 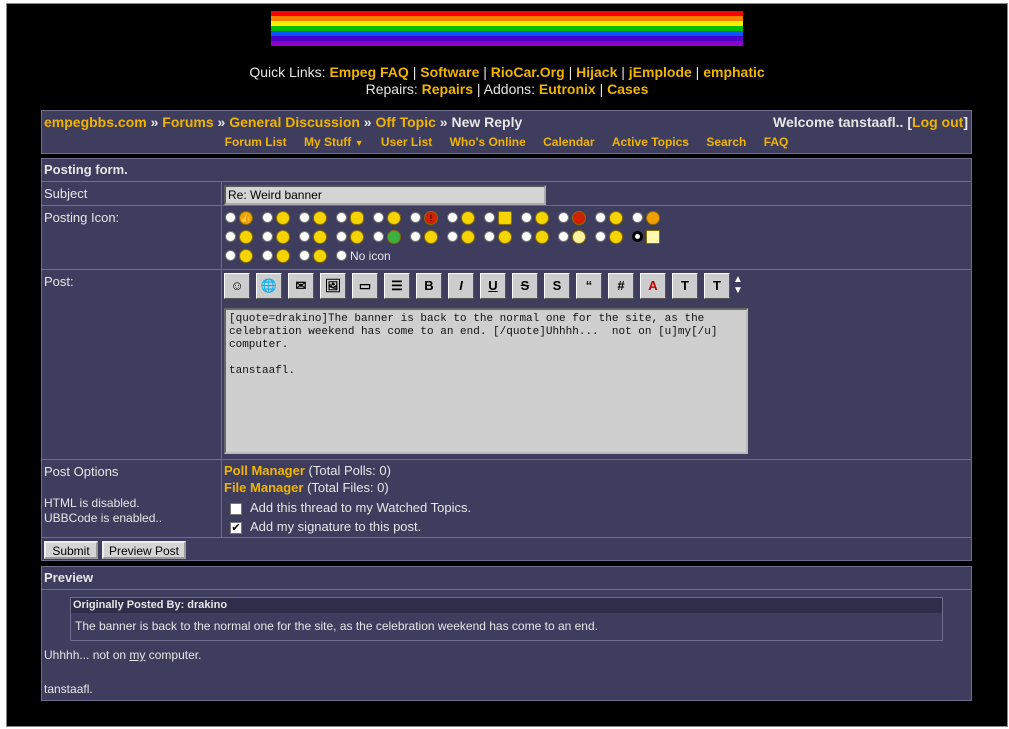 What do you see at coordinates (870, 122) in the screenshot?
I see `welcome: Welcome tanstaafl.. [Log out]` at bounding box center [870, 122].